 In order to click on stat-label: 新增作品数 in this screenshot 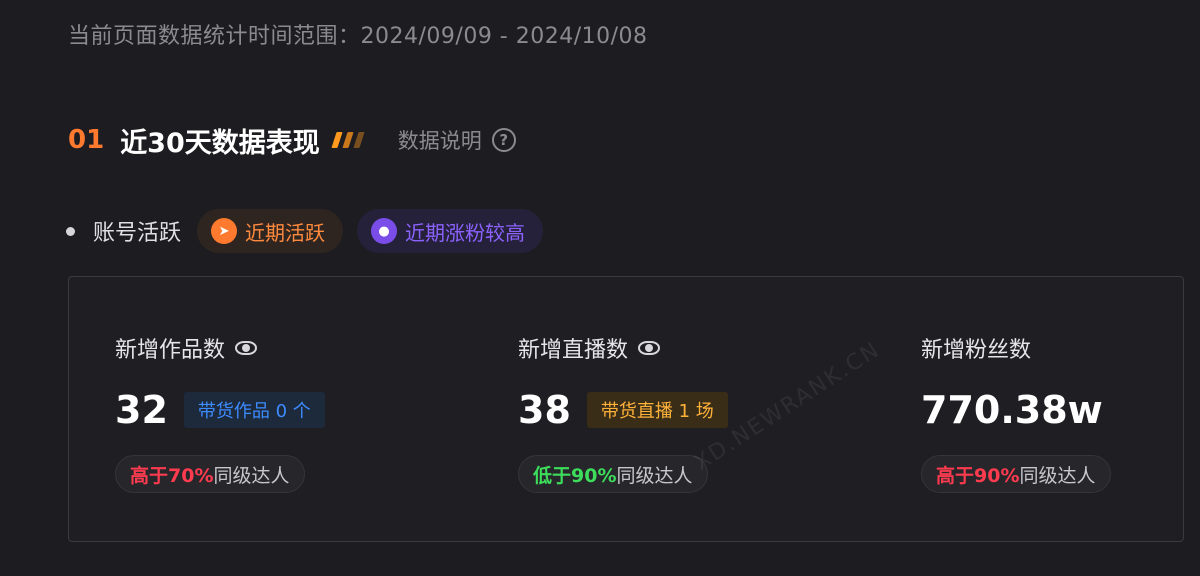, I will do `click(220, 348)`.